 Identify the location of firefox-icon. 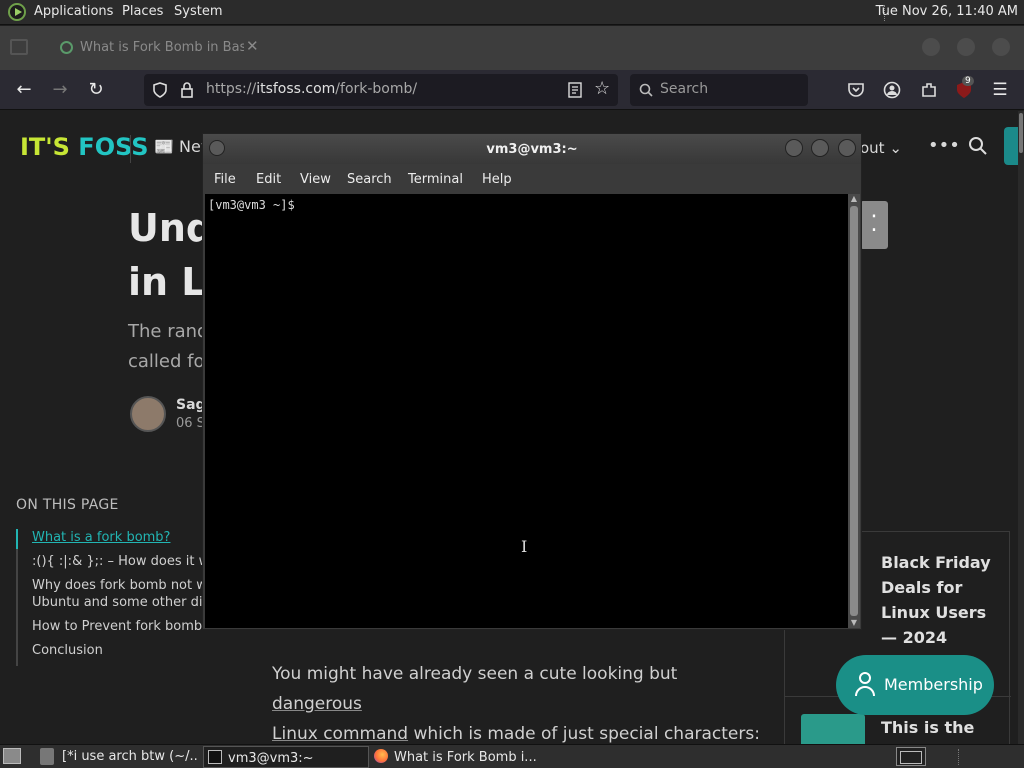
(381, 756).